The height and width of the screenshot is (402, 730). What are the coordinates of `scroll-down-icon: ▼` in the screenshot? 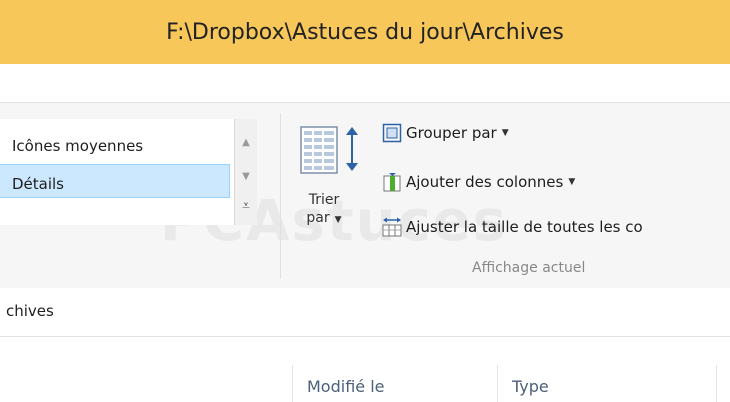 It's located at (246, 176).